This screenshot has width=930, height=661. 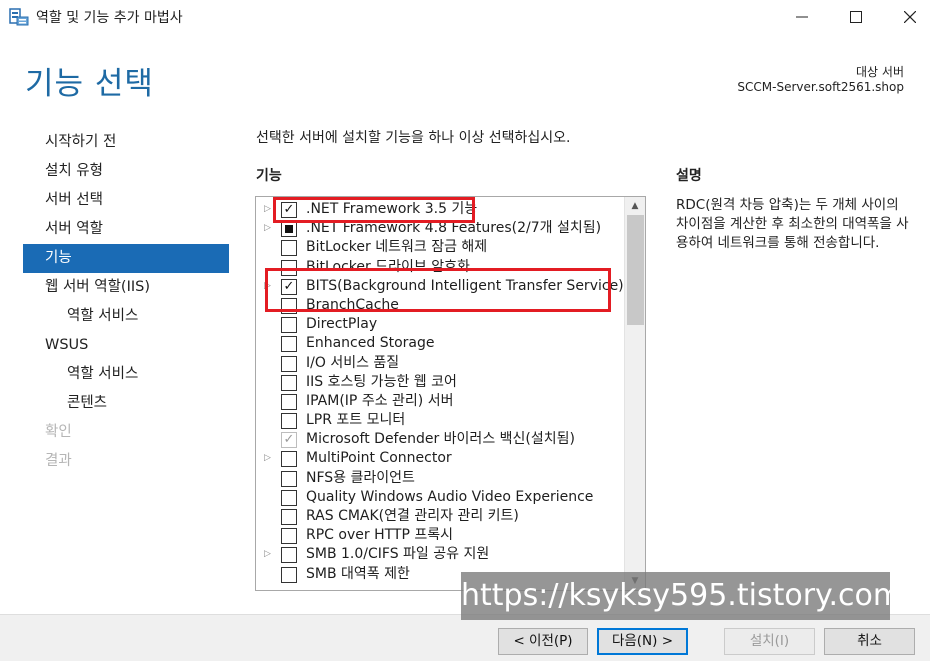 I want to click on feature-label: Microsoft Defender 바이러스 백신(설치됨), so click(x=440, y=439).